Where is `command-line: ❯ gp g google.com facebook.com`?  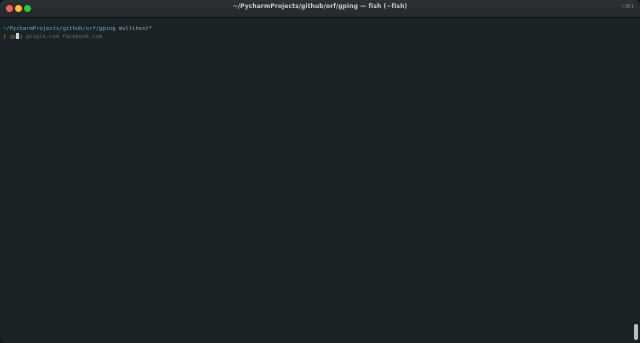
command-line: ❯ gp g google.com facebook.com is located at coordinates (52, 37).